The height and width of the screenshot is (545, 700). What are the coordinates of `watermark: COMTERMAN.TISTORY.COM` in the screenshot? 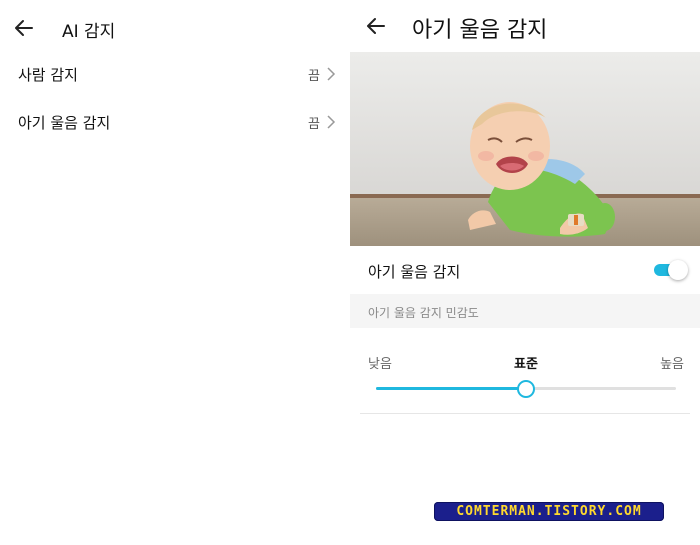 It's located at (549, 511).